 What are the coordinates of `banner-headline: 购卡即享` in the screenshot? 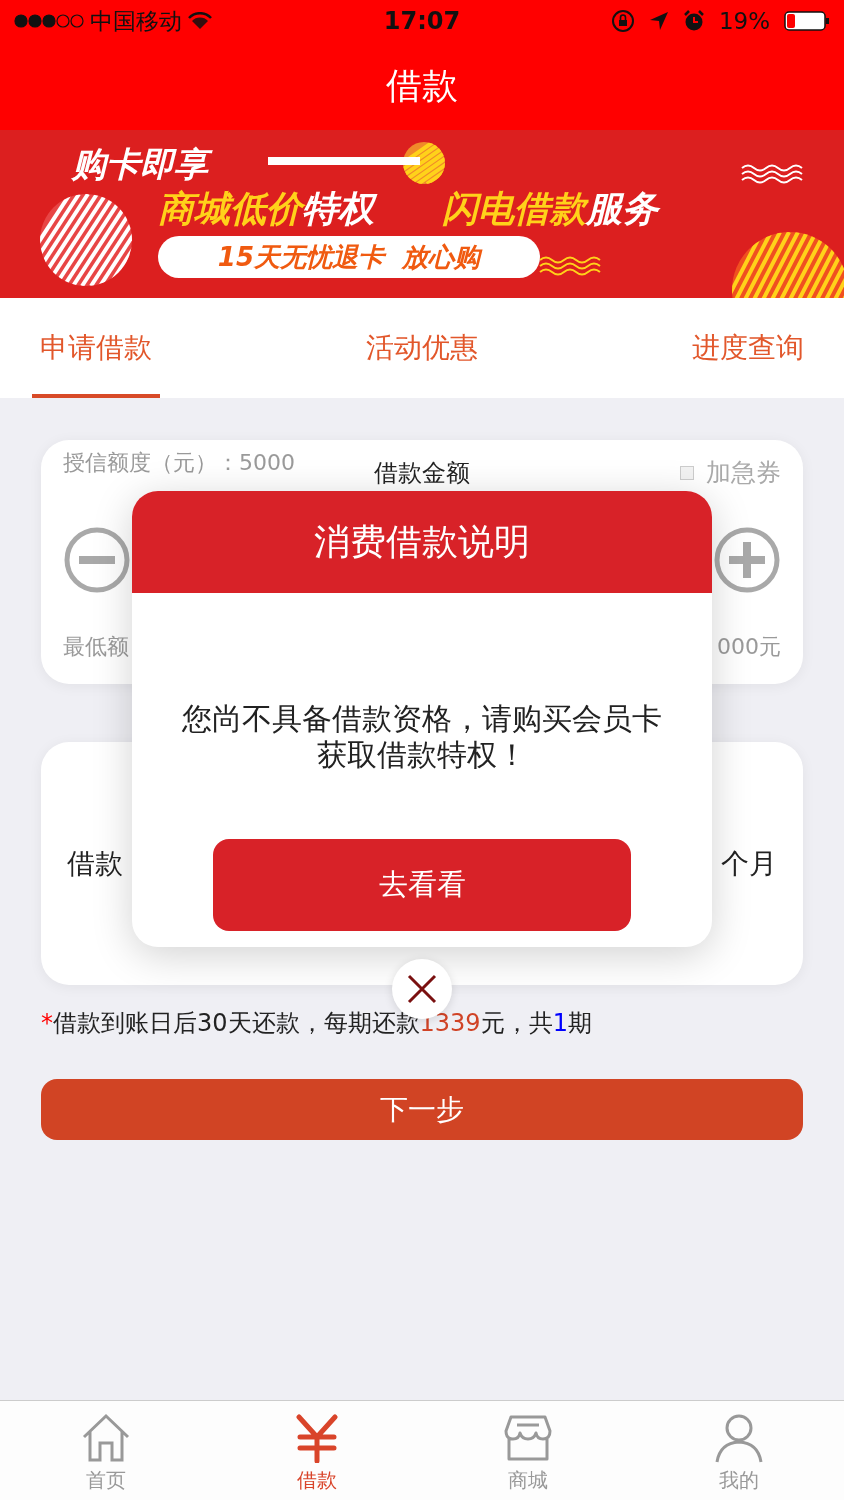 It's located at (144, 164).